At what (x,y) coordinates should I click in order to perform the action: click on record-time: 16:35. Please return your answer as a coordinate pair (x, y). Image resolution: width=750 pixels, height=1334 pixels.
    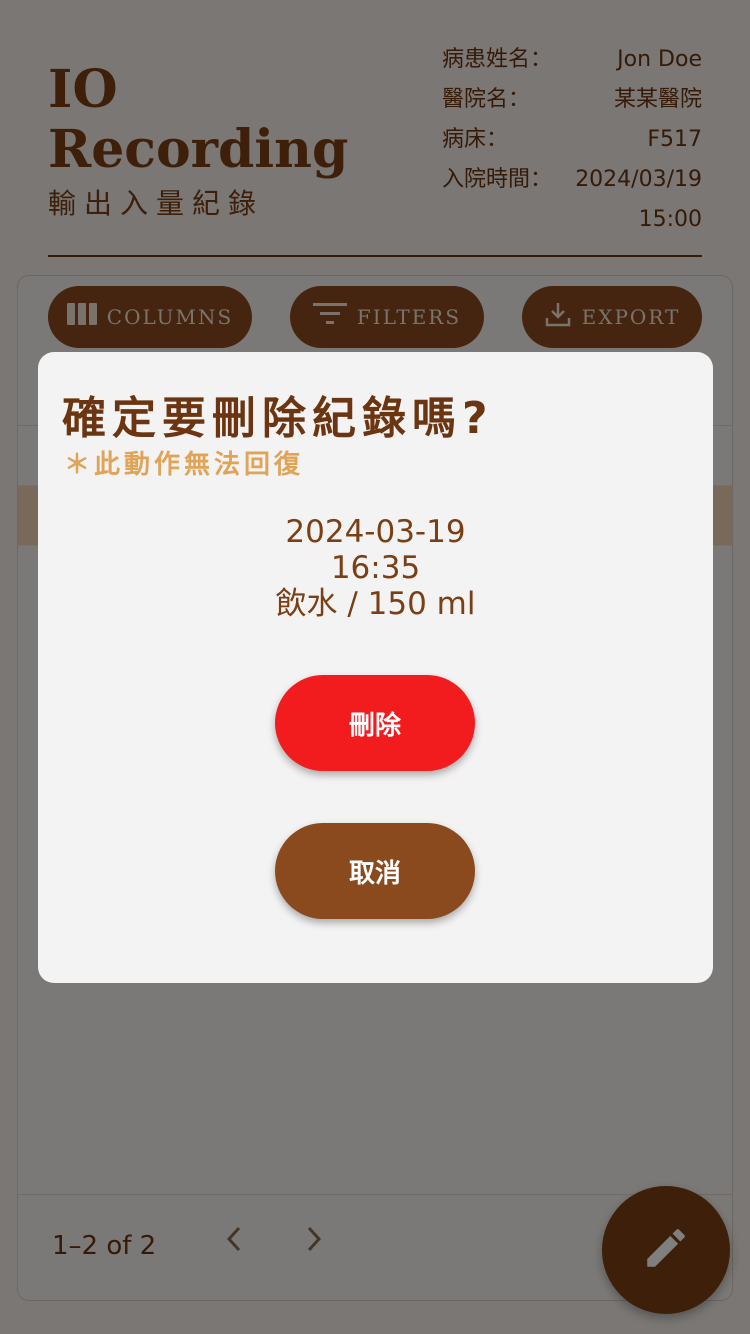
    Looking at the image, I should click on (375, 568).